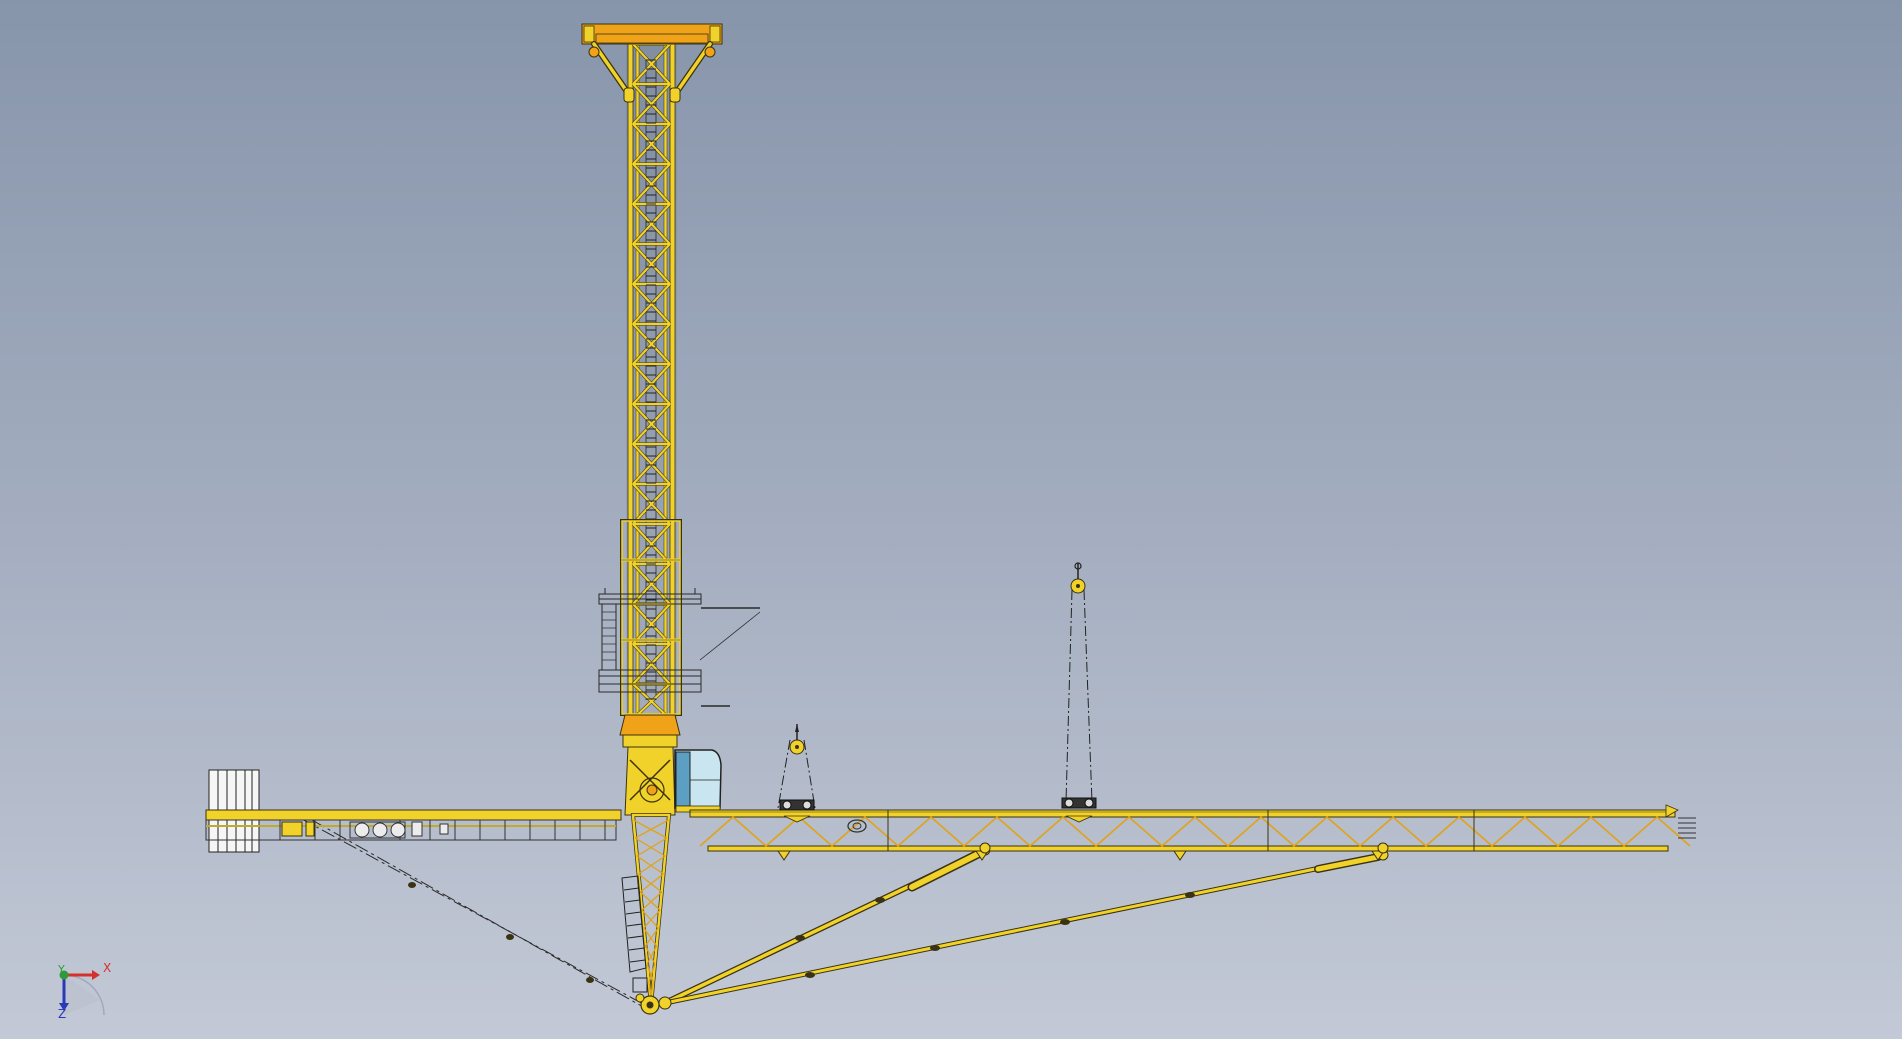 The width and height of the screenshot is (1902, 1039). Describe the element at coordinates (796, 773) in the screenshot. I see `trolley-near` at that location.